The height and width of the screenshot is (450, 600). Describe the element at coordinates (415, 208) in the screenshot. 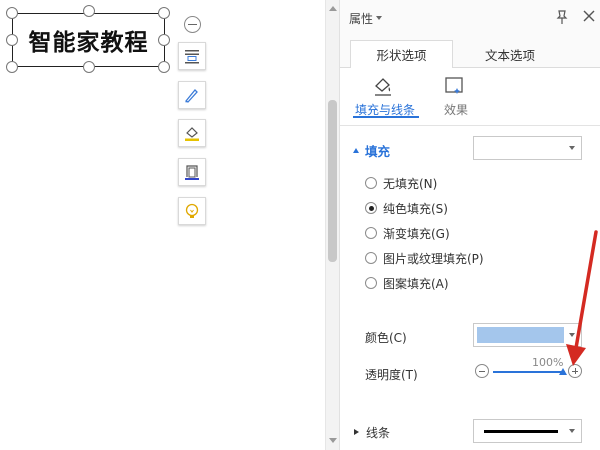

I see `radio-label: 纯色填充(S)` at that location.